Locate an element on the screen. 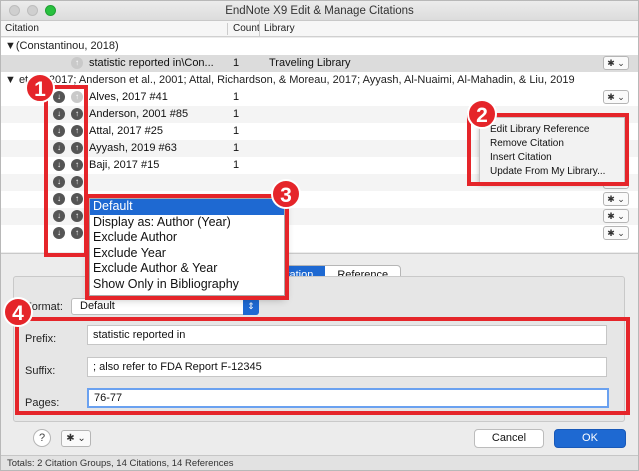 Image resolution: width=639 pixels, height=471 pixels. window-controls is located at coordinates (32, 10).